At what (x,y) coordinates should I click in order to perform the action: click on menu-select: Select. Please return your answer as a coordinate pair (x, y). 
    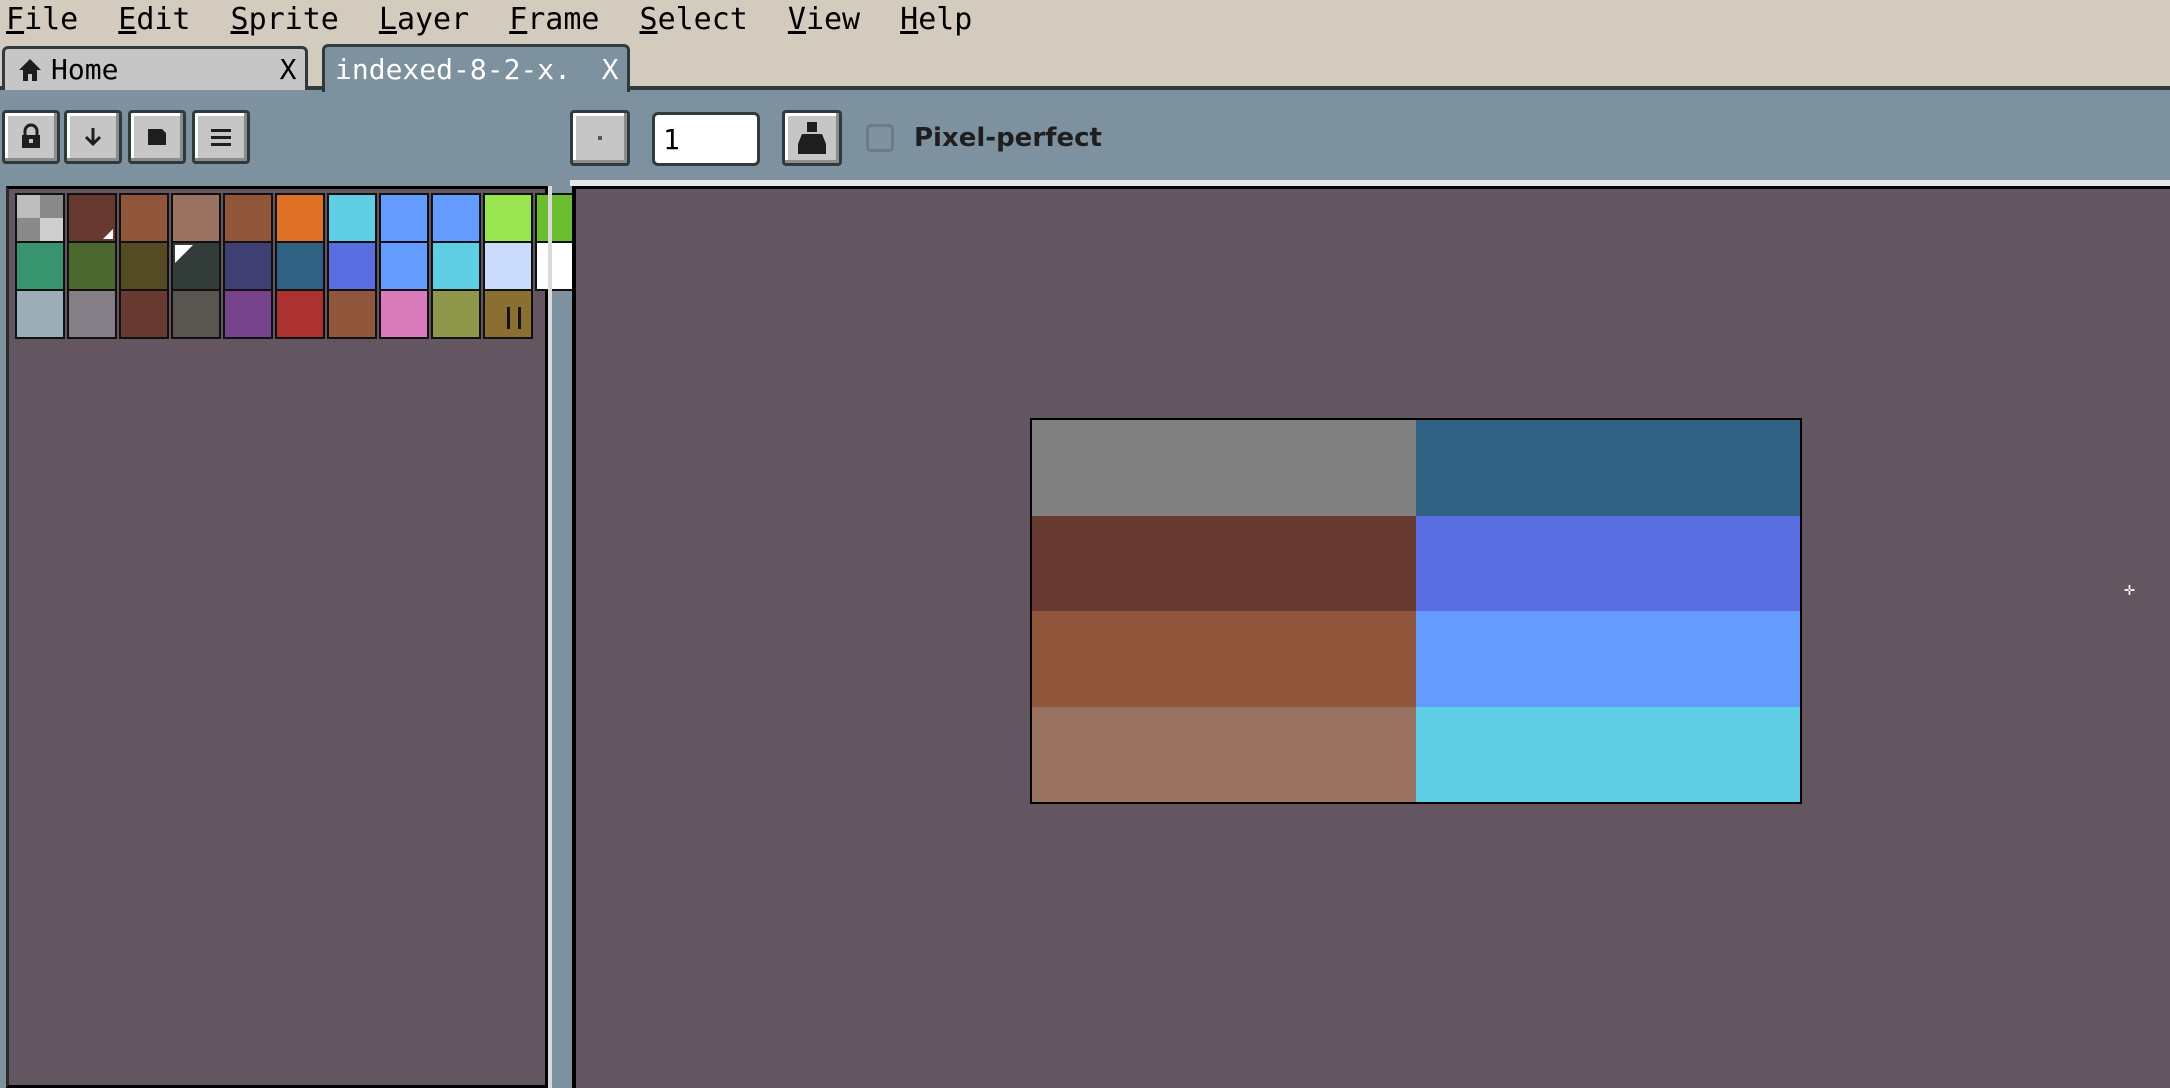
    Looking at the image, I should click on (691, 20).